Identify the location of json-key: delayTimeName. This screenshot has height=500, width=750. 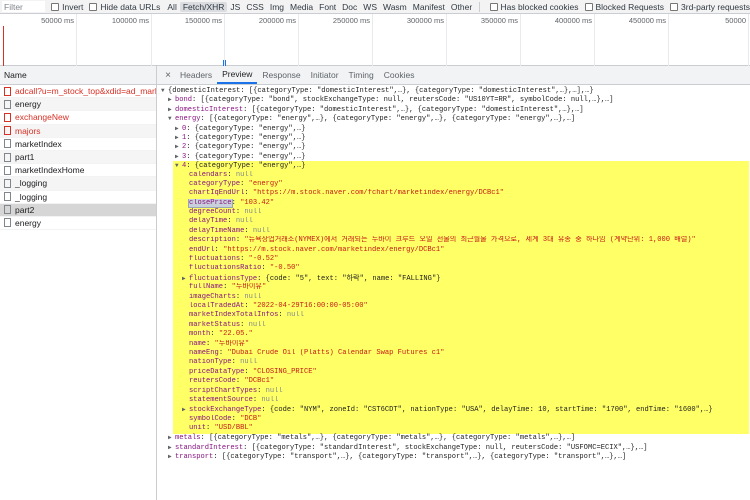
(217, 230).